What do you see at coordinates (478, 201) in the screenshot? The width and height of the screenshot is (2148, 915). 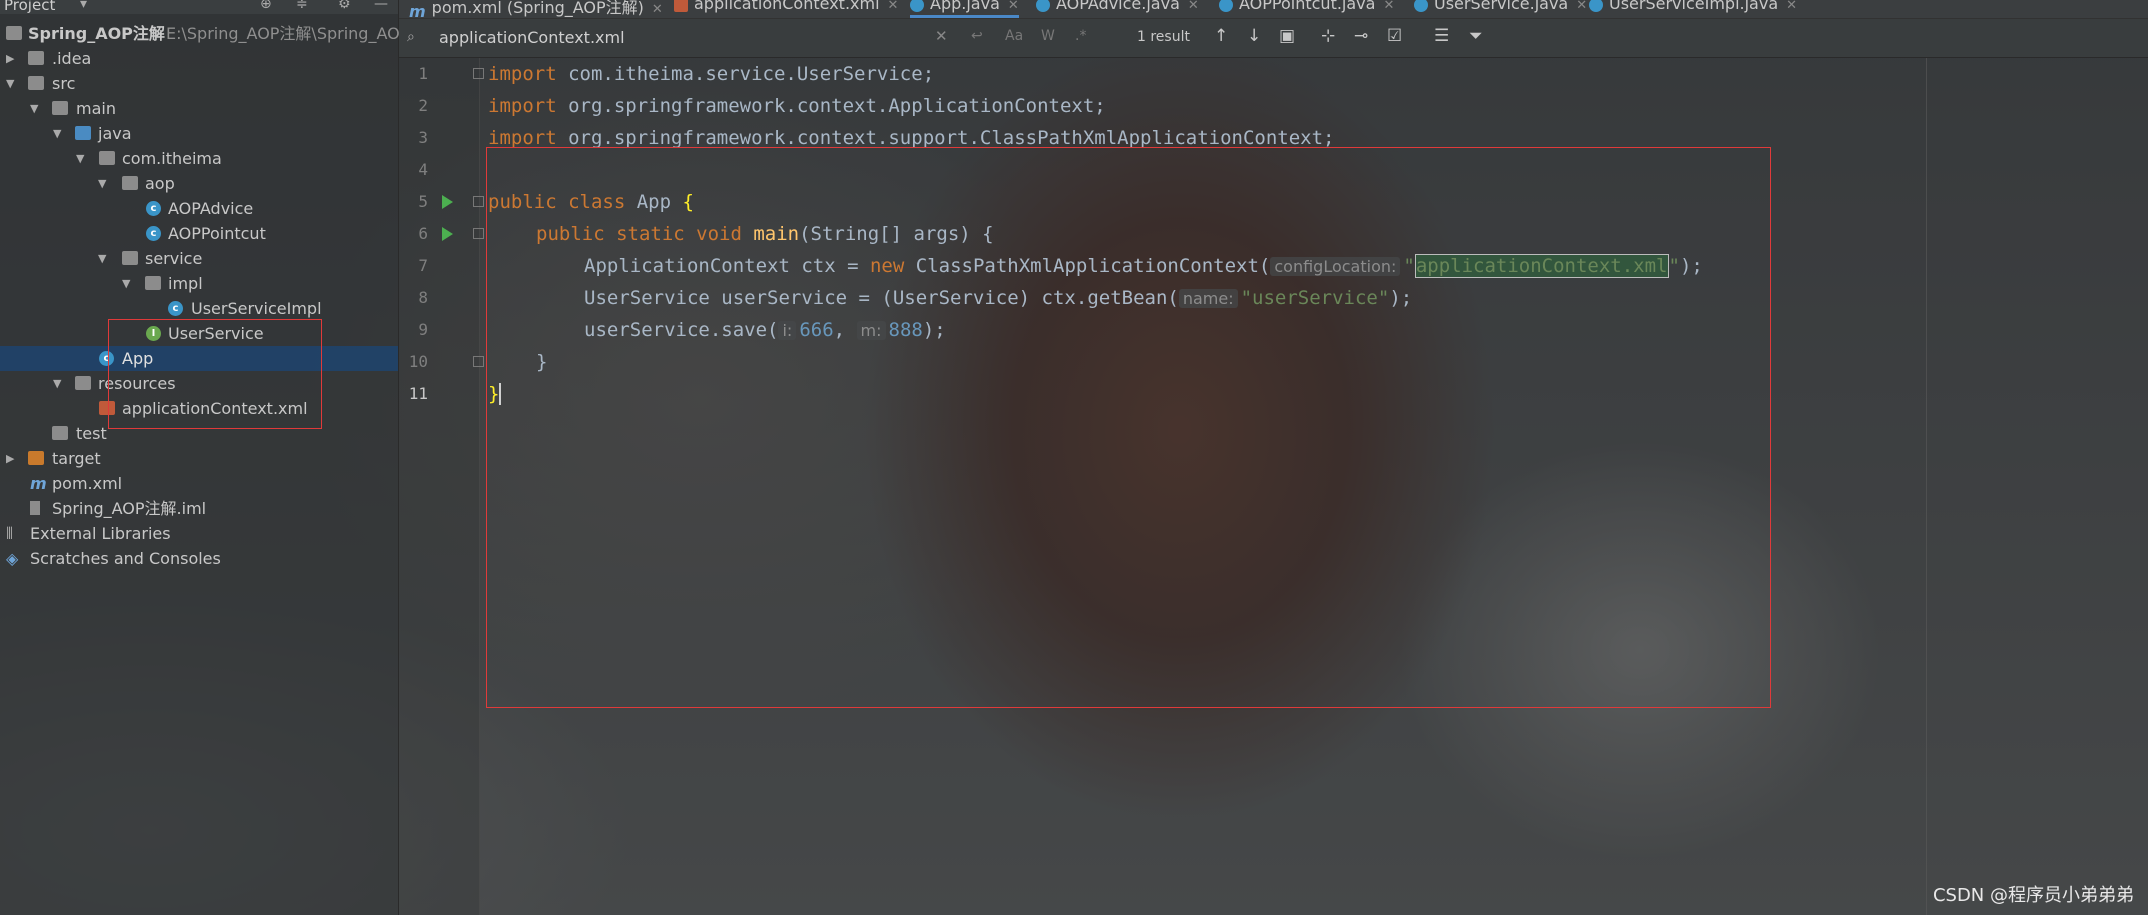 I see `fold-class-icon` at bounding box center [478, 201].